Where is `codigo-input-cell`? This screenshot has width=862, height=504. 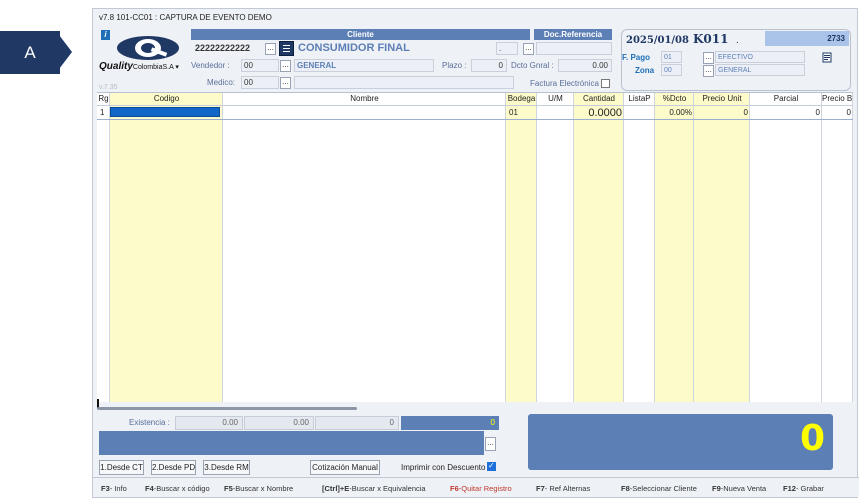 codigo-input-cell is located at coordinates (165, 112).